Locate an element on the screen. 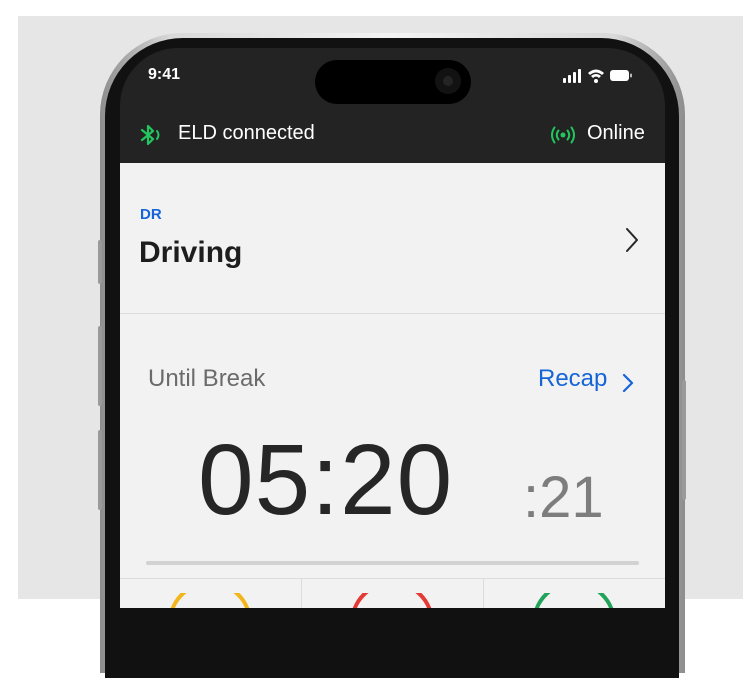  volume-up-button is located at coordinates (100, 366).